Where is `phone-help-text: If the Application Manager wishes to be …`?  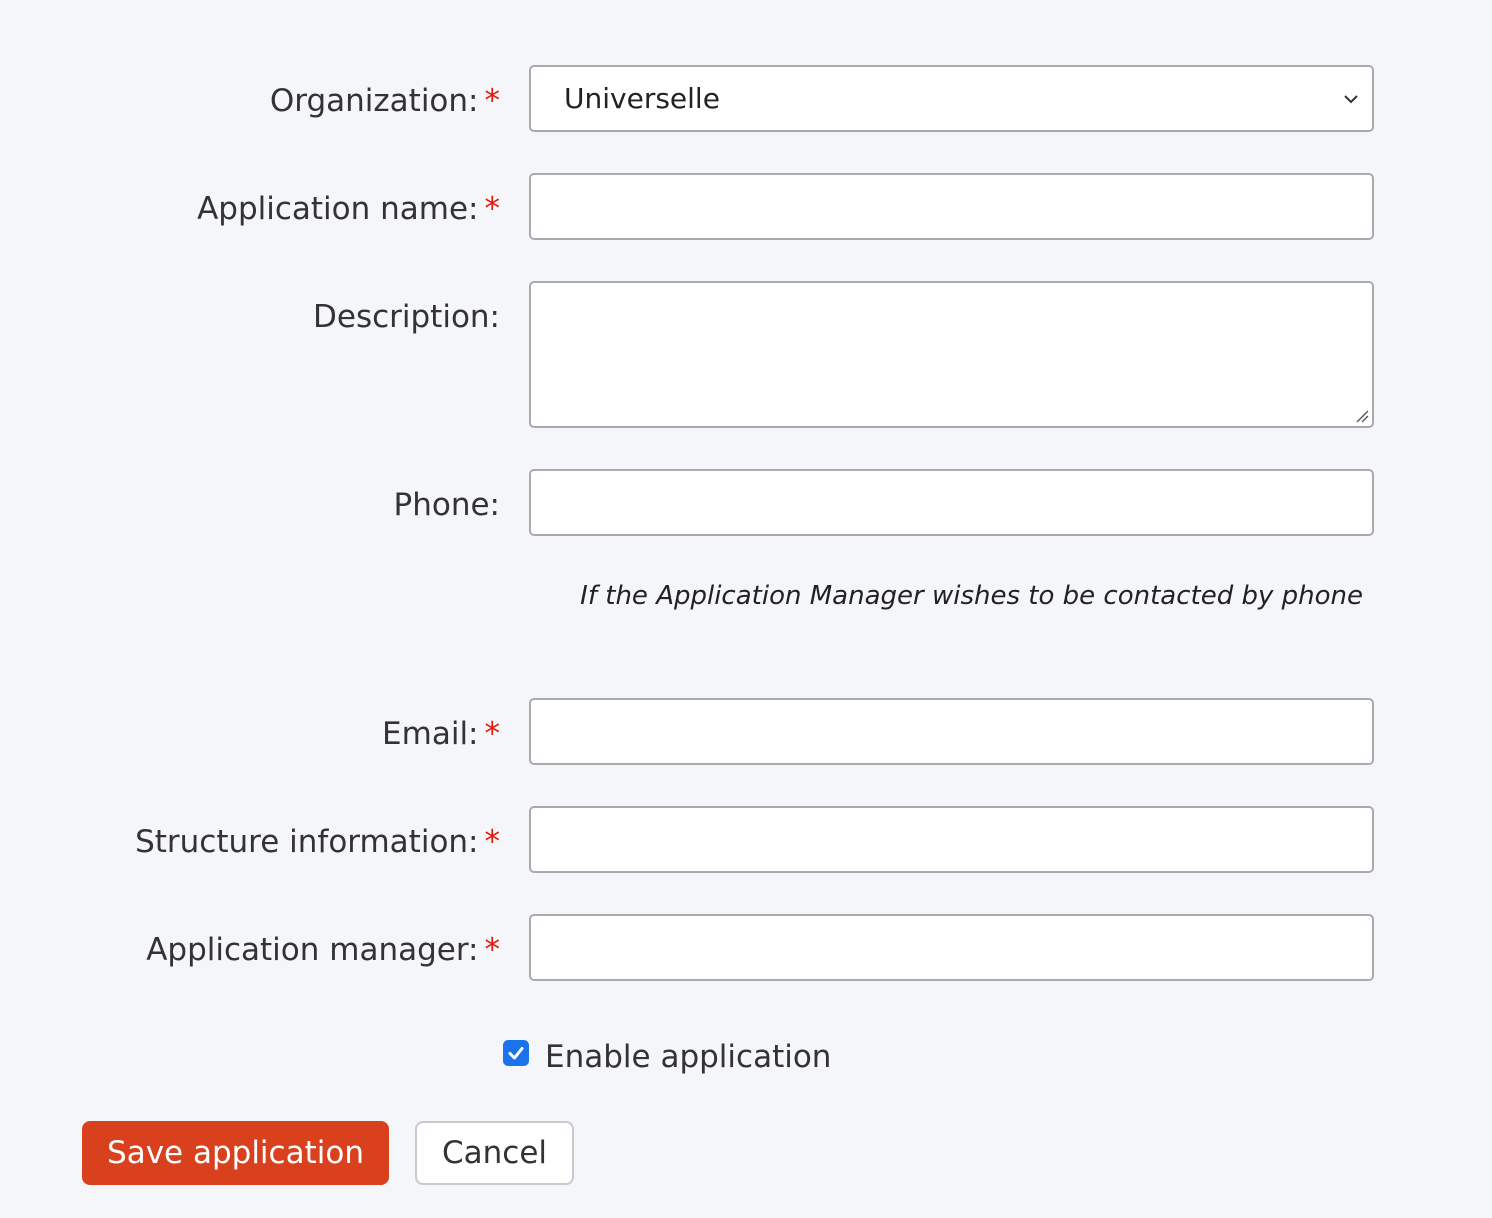 phone-help-text: If the Application Manager wishes to be … is located at coordinates (971, 596).